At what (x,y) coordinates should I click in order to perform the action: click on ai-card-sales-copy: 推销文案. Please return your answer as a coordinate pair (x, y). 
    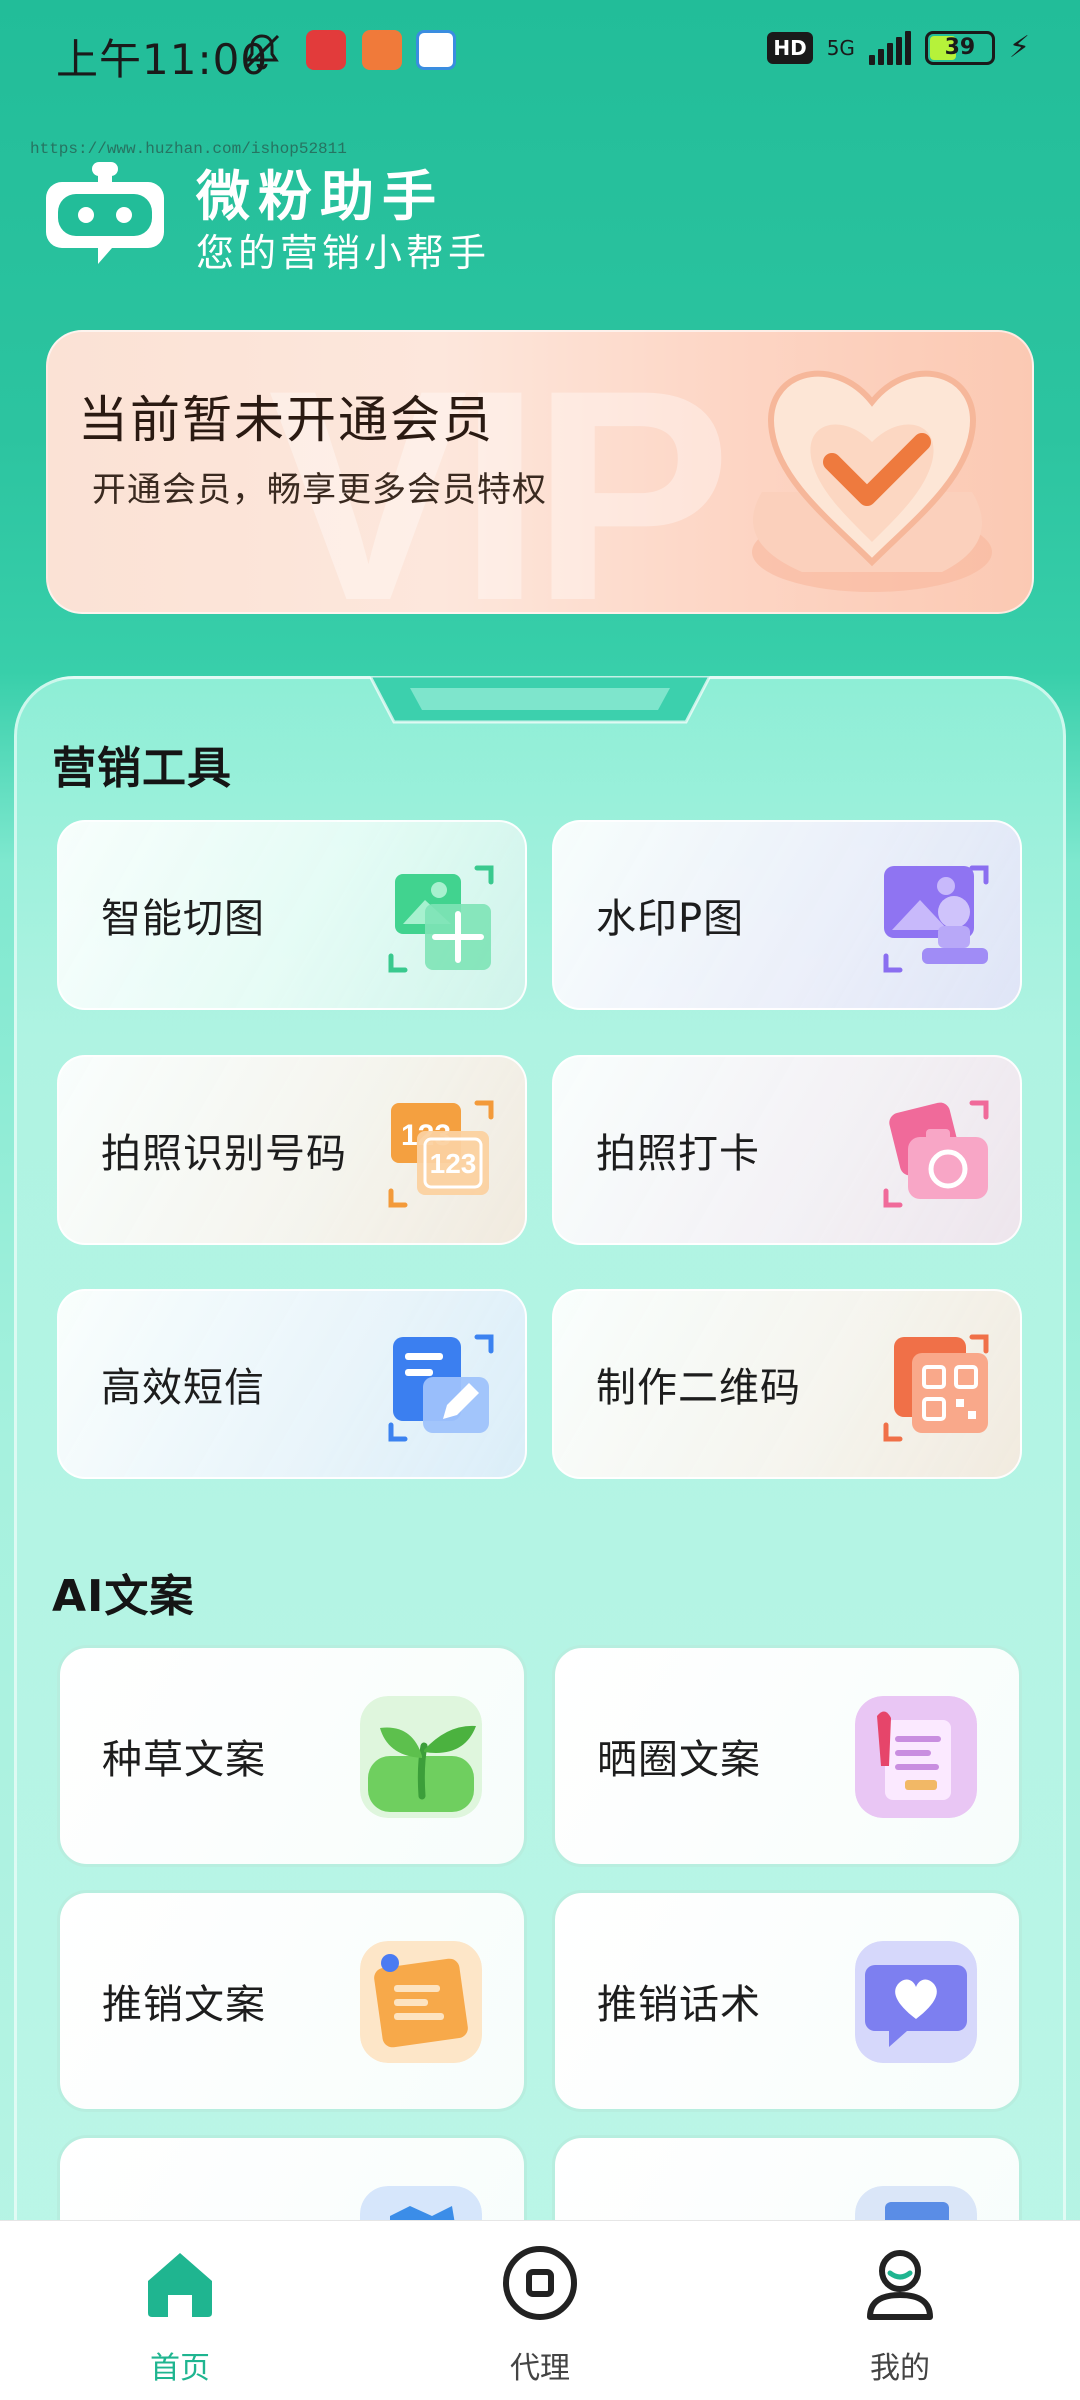
    Looking at the image, I should click on (292, 2001).